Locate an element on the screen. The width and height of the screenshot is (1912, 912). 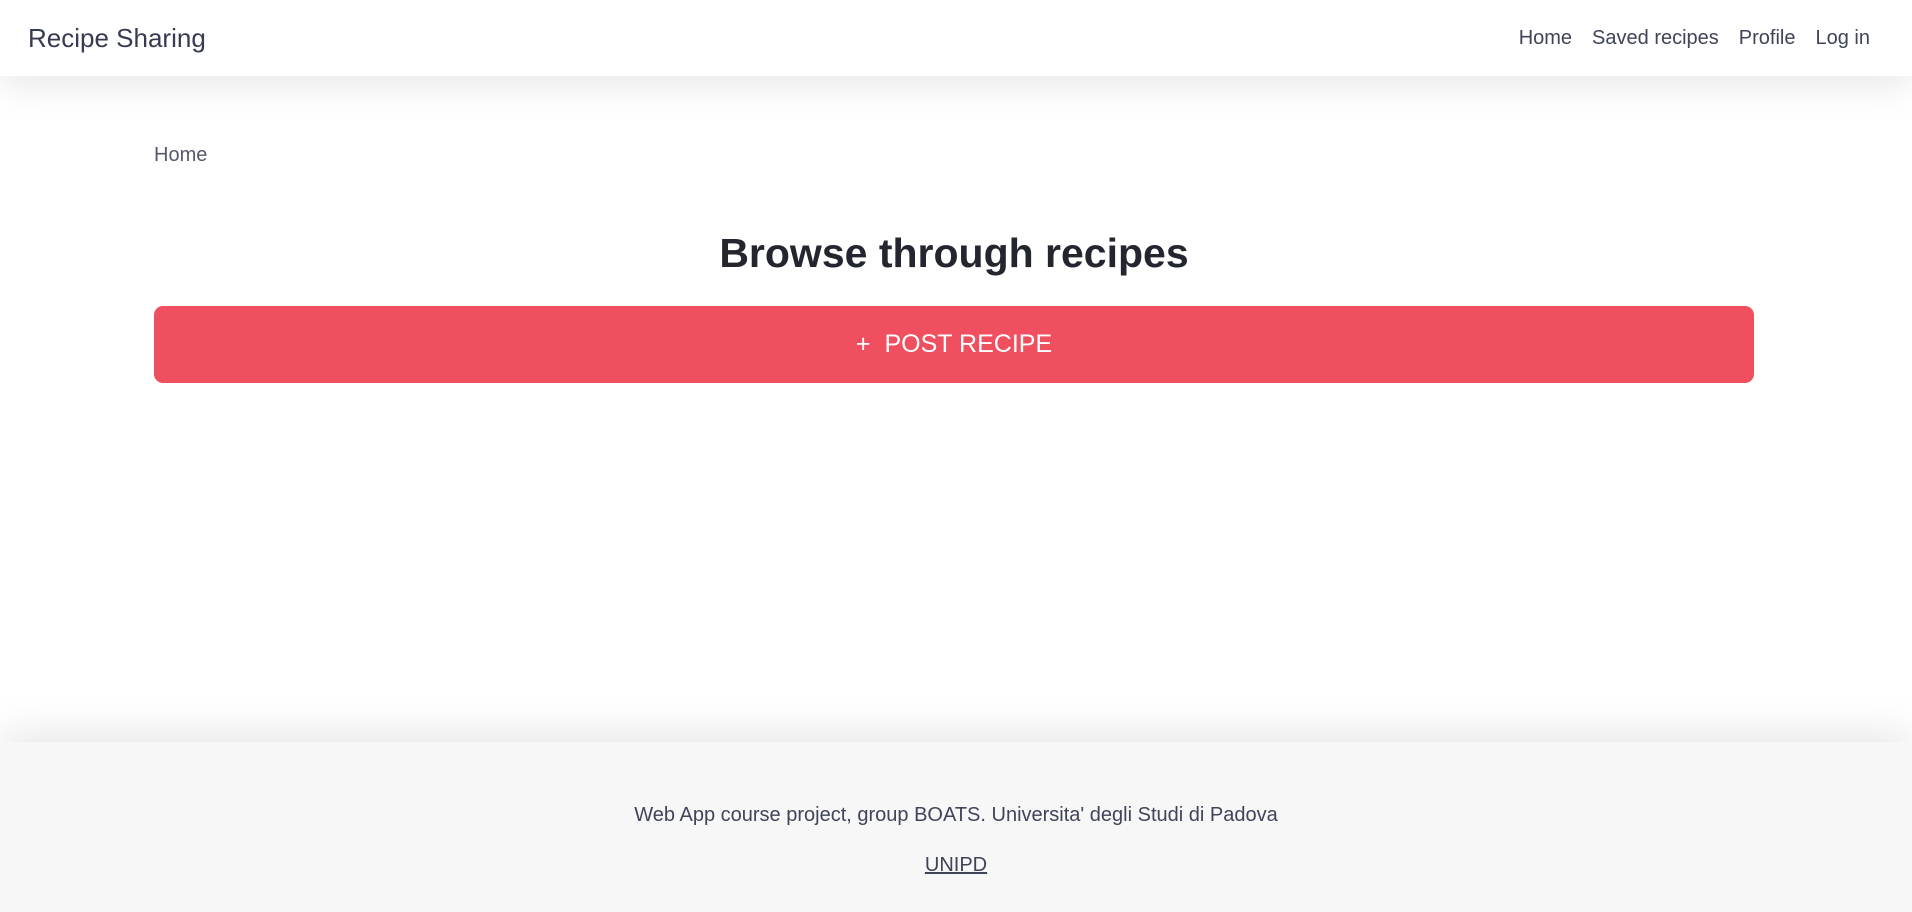
unipd-link: UNIPD is located at coordinates (956, 865).